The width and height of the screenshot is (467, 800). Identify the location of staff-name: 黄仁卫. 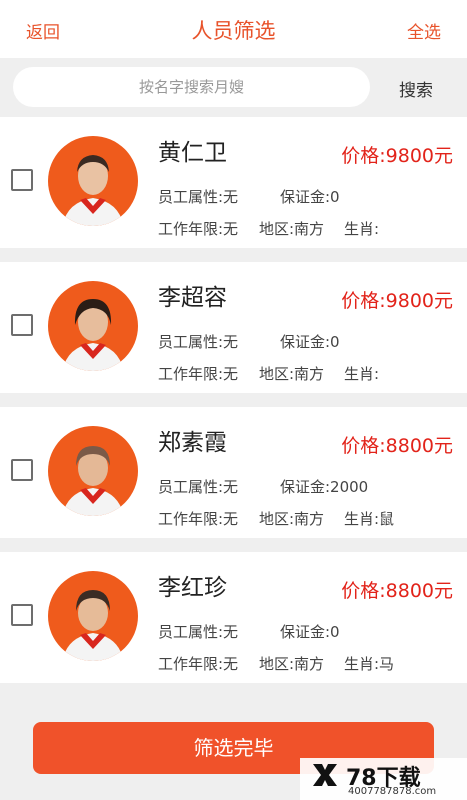
(192, 153).